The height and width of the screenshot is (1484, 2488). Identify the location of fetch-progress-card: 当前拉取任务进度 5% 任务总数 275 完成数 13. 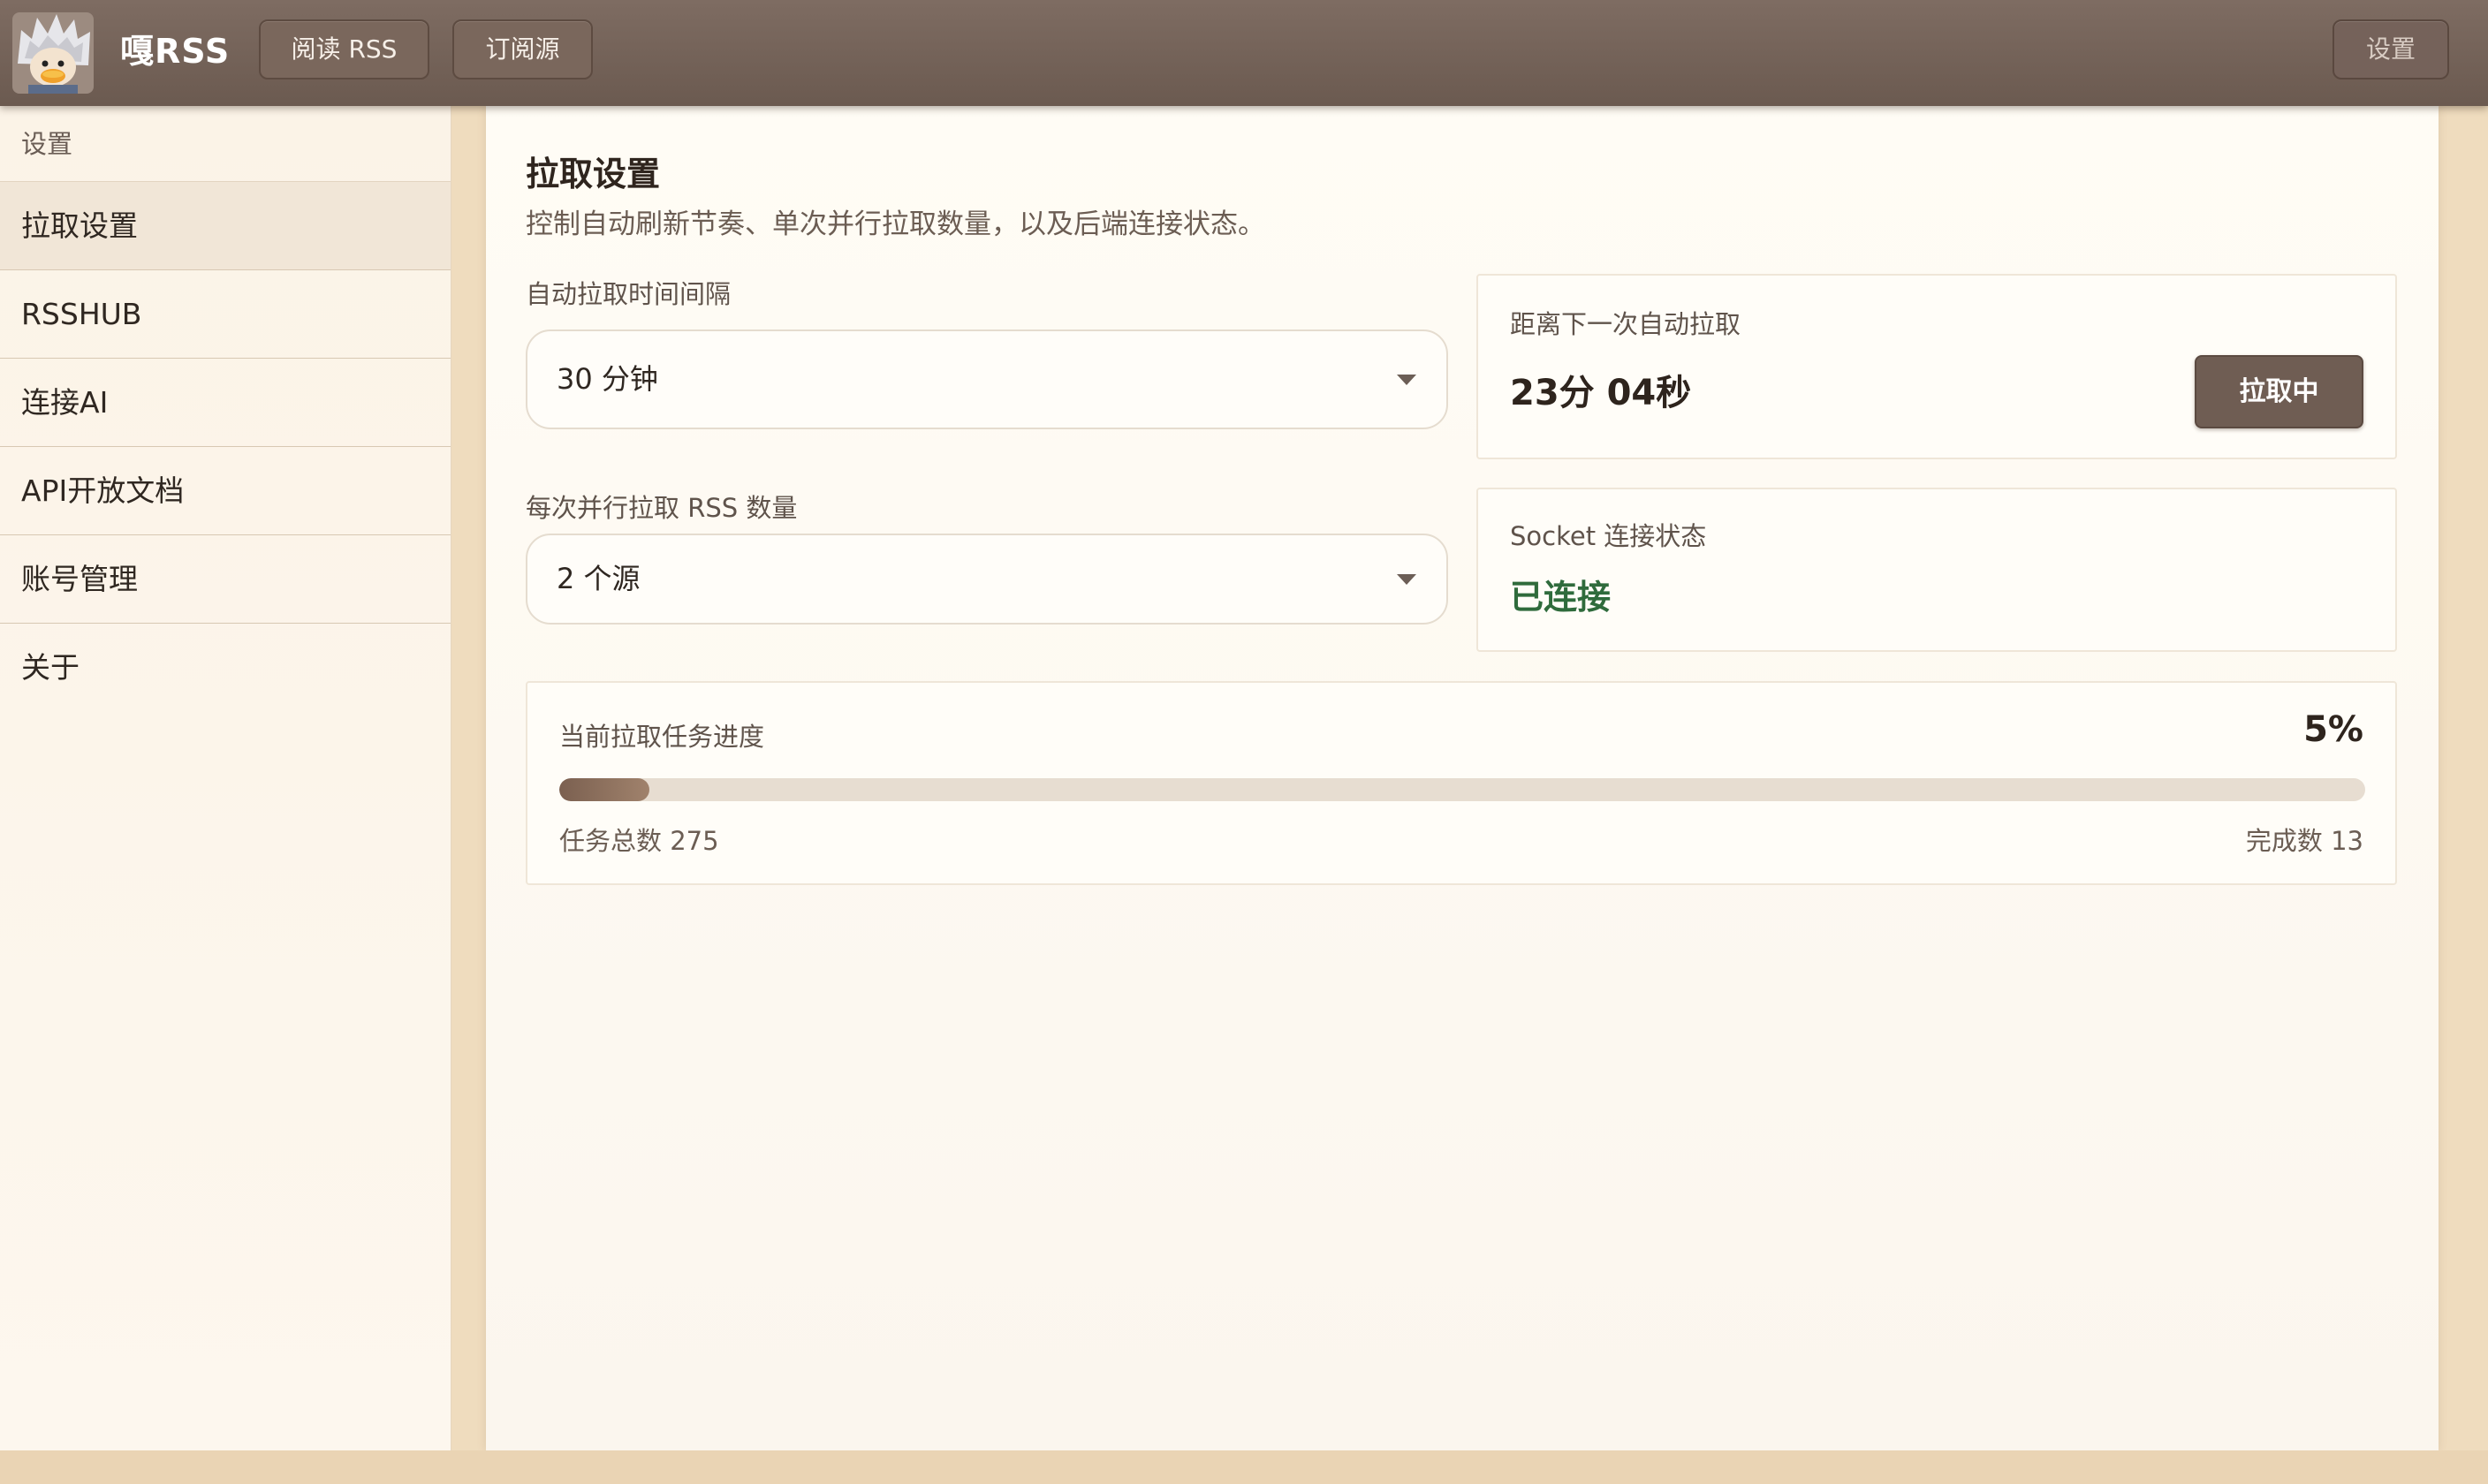
(1461, 783).